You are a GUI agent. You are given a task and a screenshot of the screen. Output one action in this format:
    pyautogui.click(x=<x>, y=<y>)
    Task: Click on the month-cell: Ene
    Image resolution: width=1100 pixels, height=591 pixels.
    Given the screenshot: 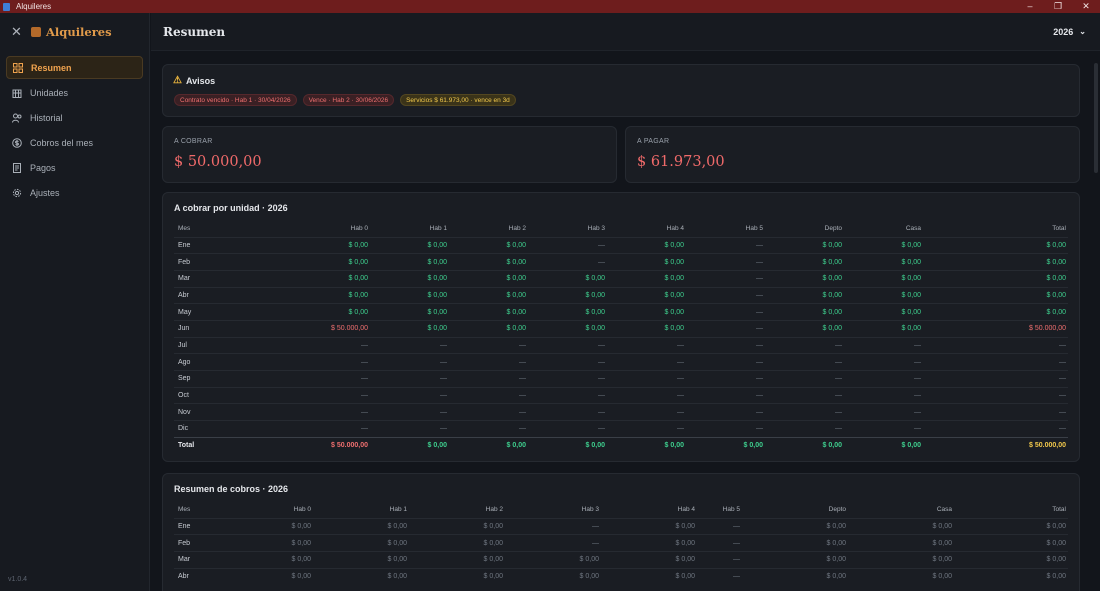 What is the action you would take?
    pyautogui.click(x=191, y=526)
    